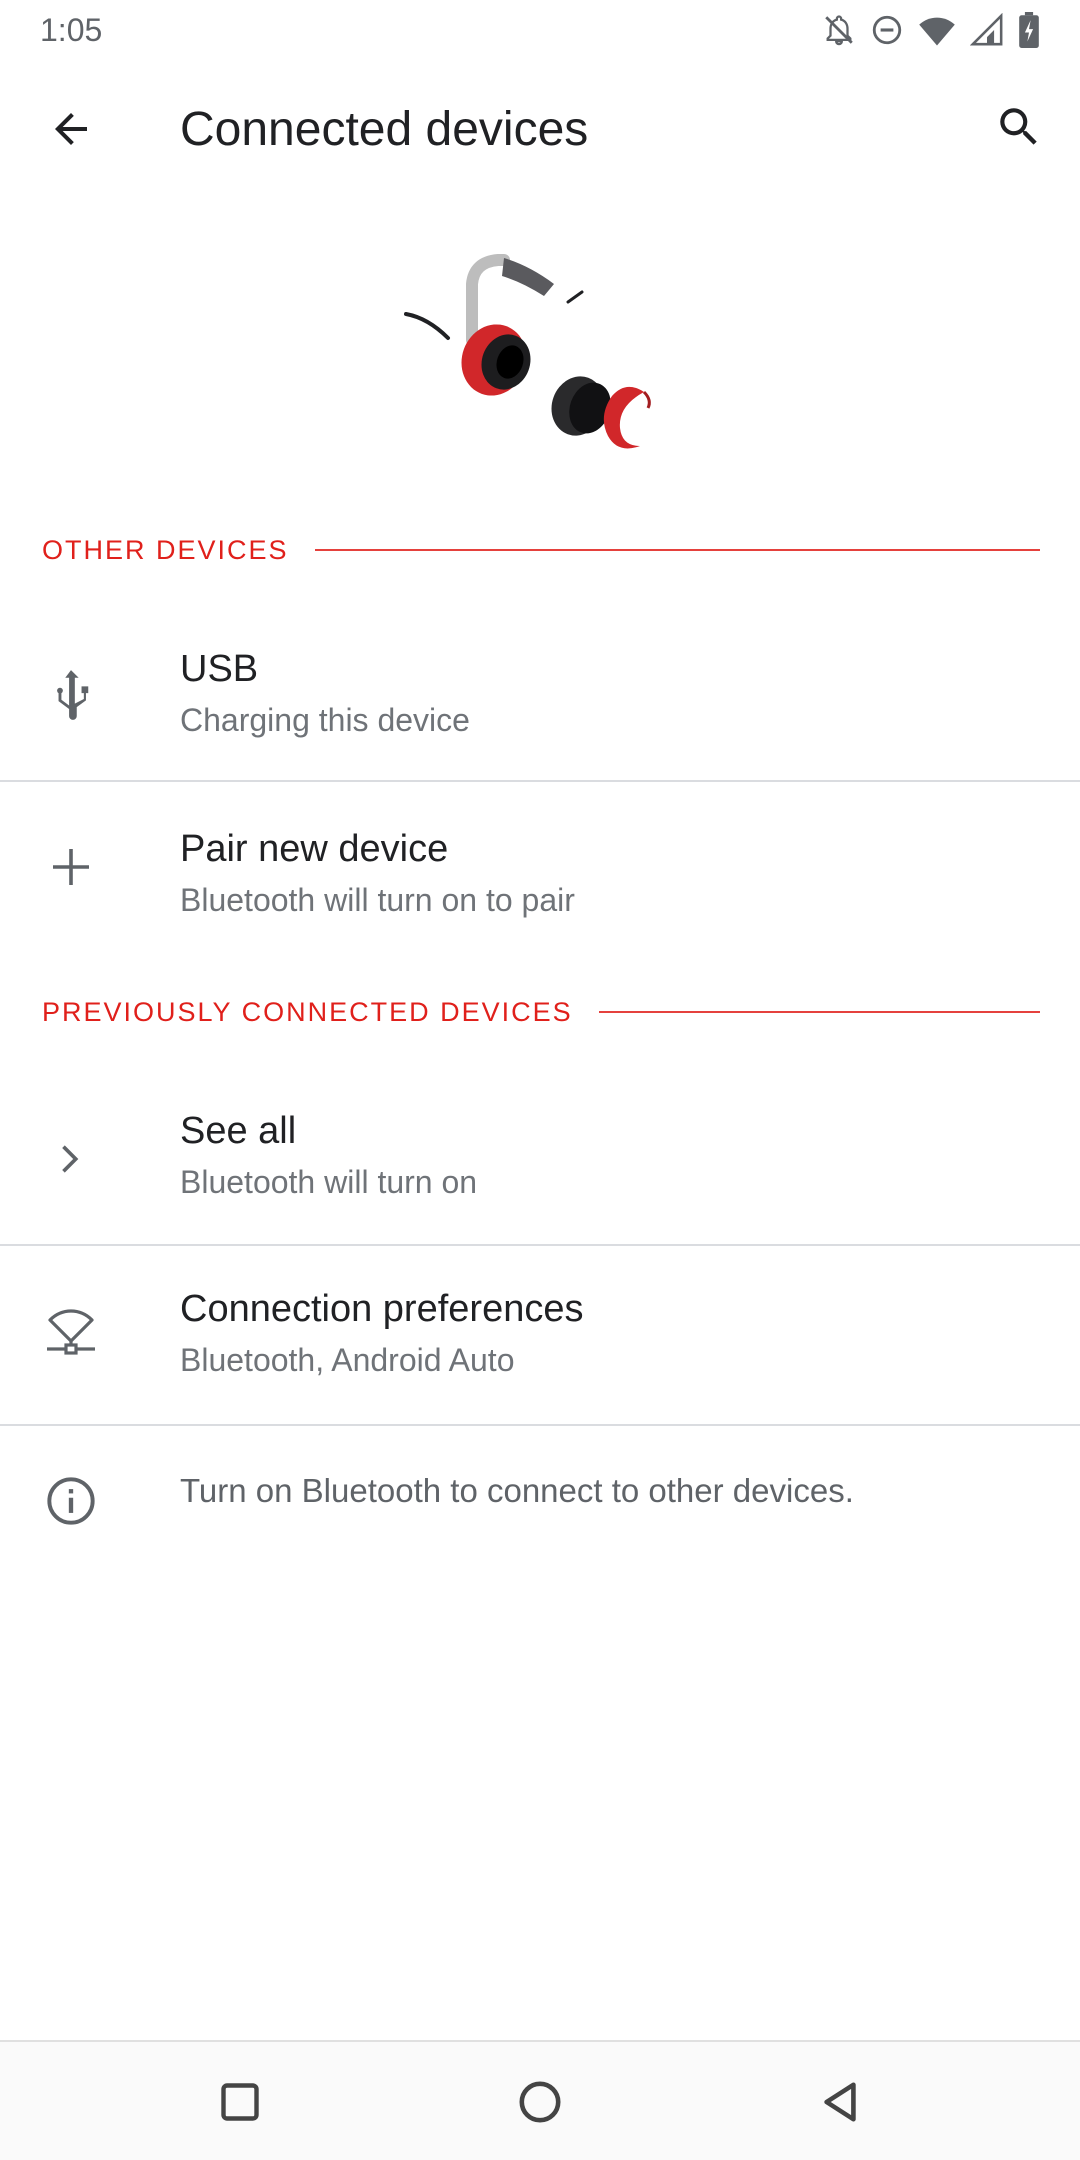 The image size is (1080, 2160). I want to click on cell-signal-icon, so click(987, 30).